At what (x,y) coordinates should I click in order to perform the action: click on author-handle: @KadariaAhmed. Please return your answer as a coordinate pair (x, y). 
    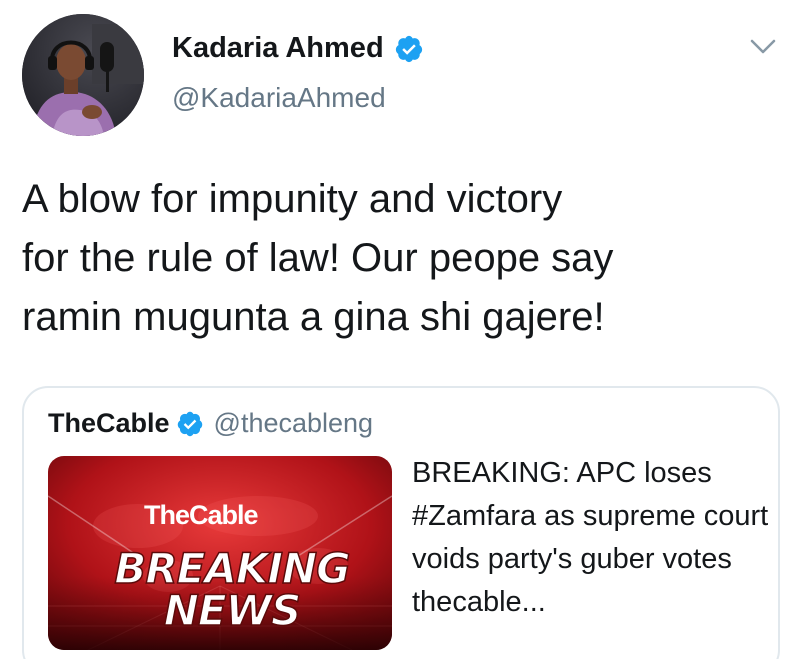
    Looking at the image, I should click on (279, 98).